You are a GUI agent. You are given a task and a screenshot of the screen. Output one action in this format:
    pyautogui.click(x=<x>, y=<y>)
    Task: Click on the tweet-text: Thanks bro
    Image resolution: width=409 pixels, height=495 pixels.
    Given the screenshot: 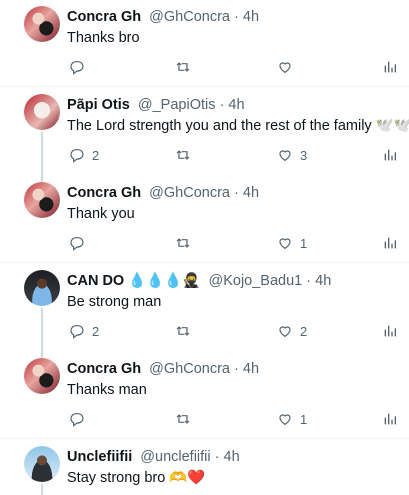 What is the action you would take?
    pyautogui.click(x=103, y=38)
    